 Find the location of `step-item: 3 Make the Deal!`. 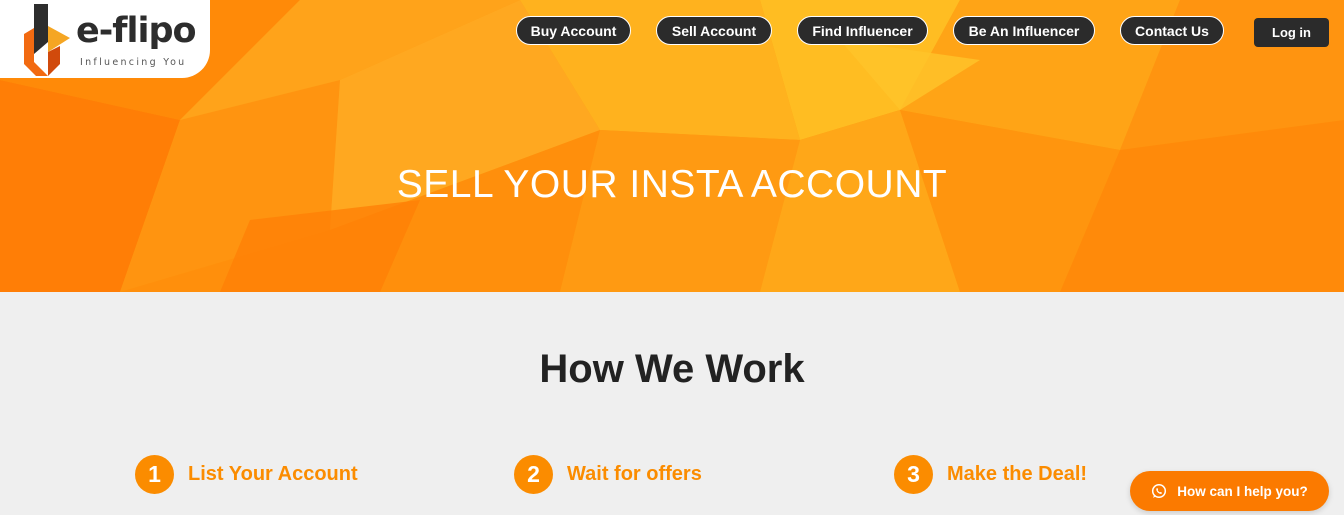

step-item: 3 Make the Deal! is located at coordinates (990, 474).